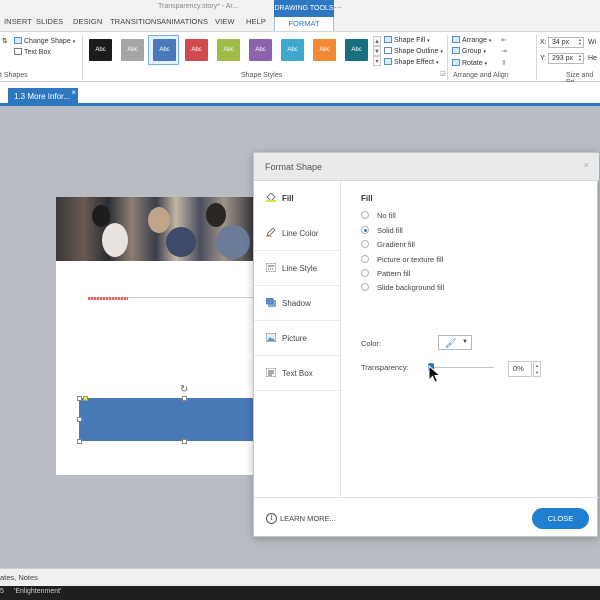  Describe the element at coordinates (167, 419) in the screenshot. I see `selected-rectangle-shape` at that location.